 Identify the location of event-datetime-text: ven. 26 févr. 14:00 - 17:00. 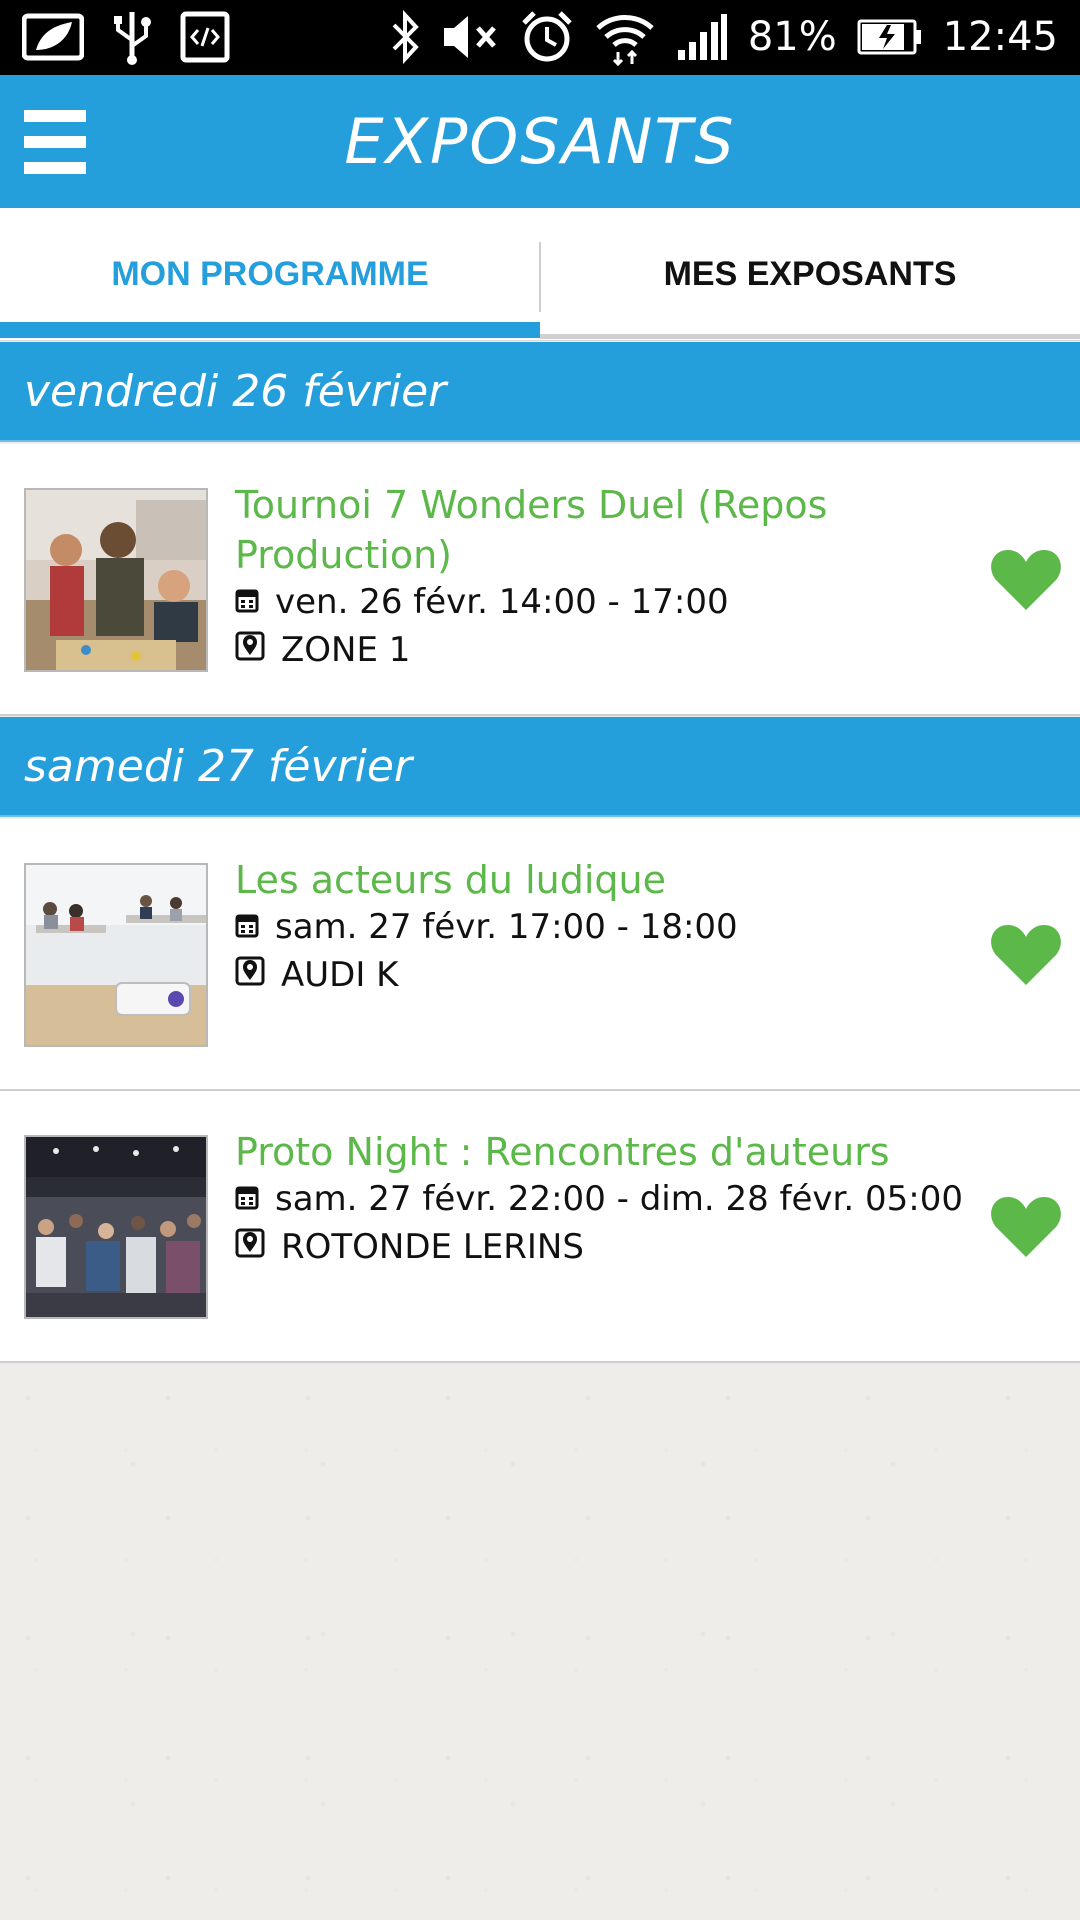
(502, 602).